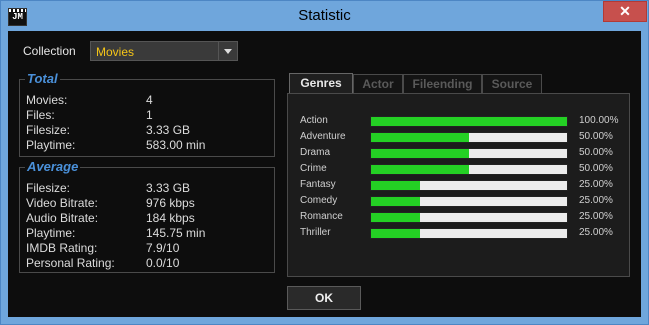  I want to click on titlebar: JM Statistic ✕, so click(324, 16).